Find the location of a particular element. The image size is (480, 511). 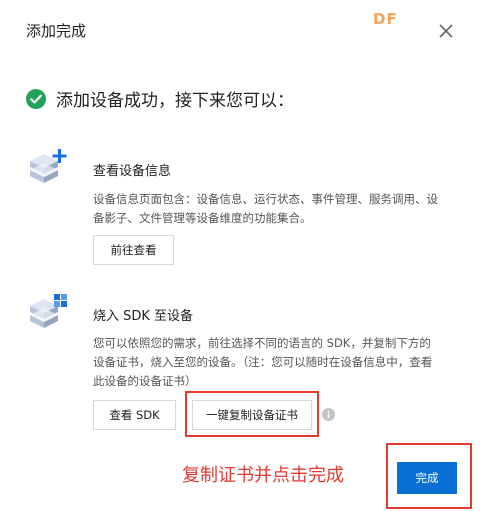

info-icon is located at coordinates (328, 414).